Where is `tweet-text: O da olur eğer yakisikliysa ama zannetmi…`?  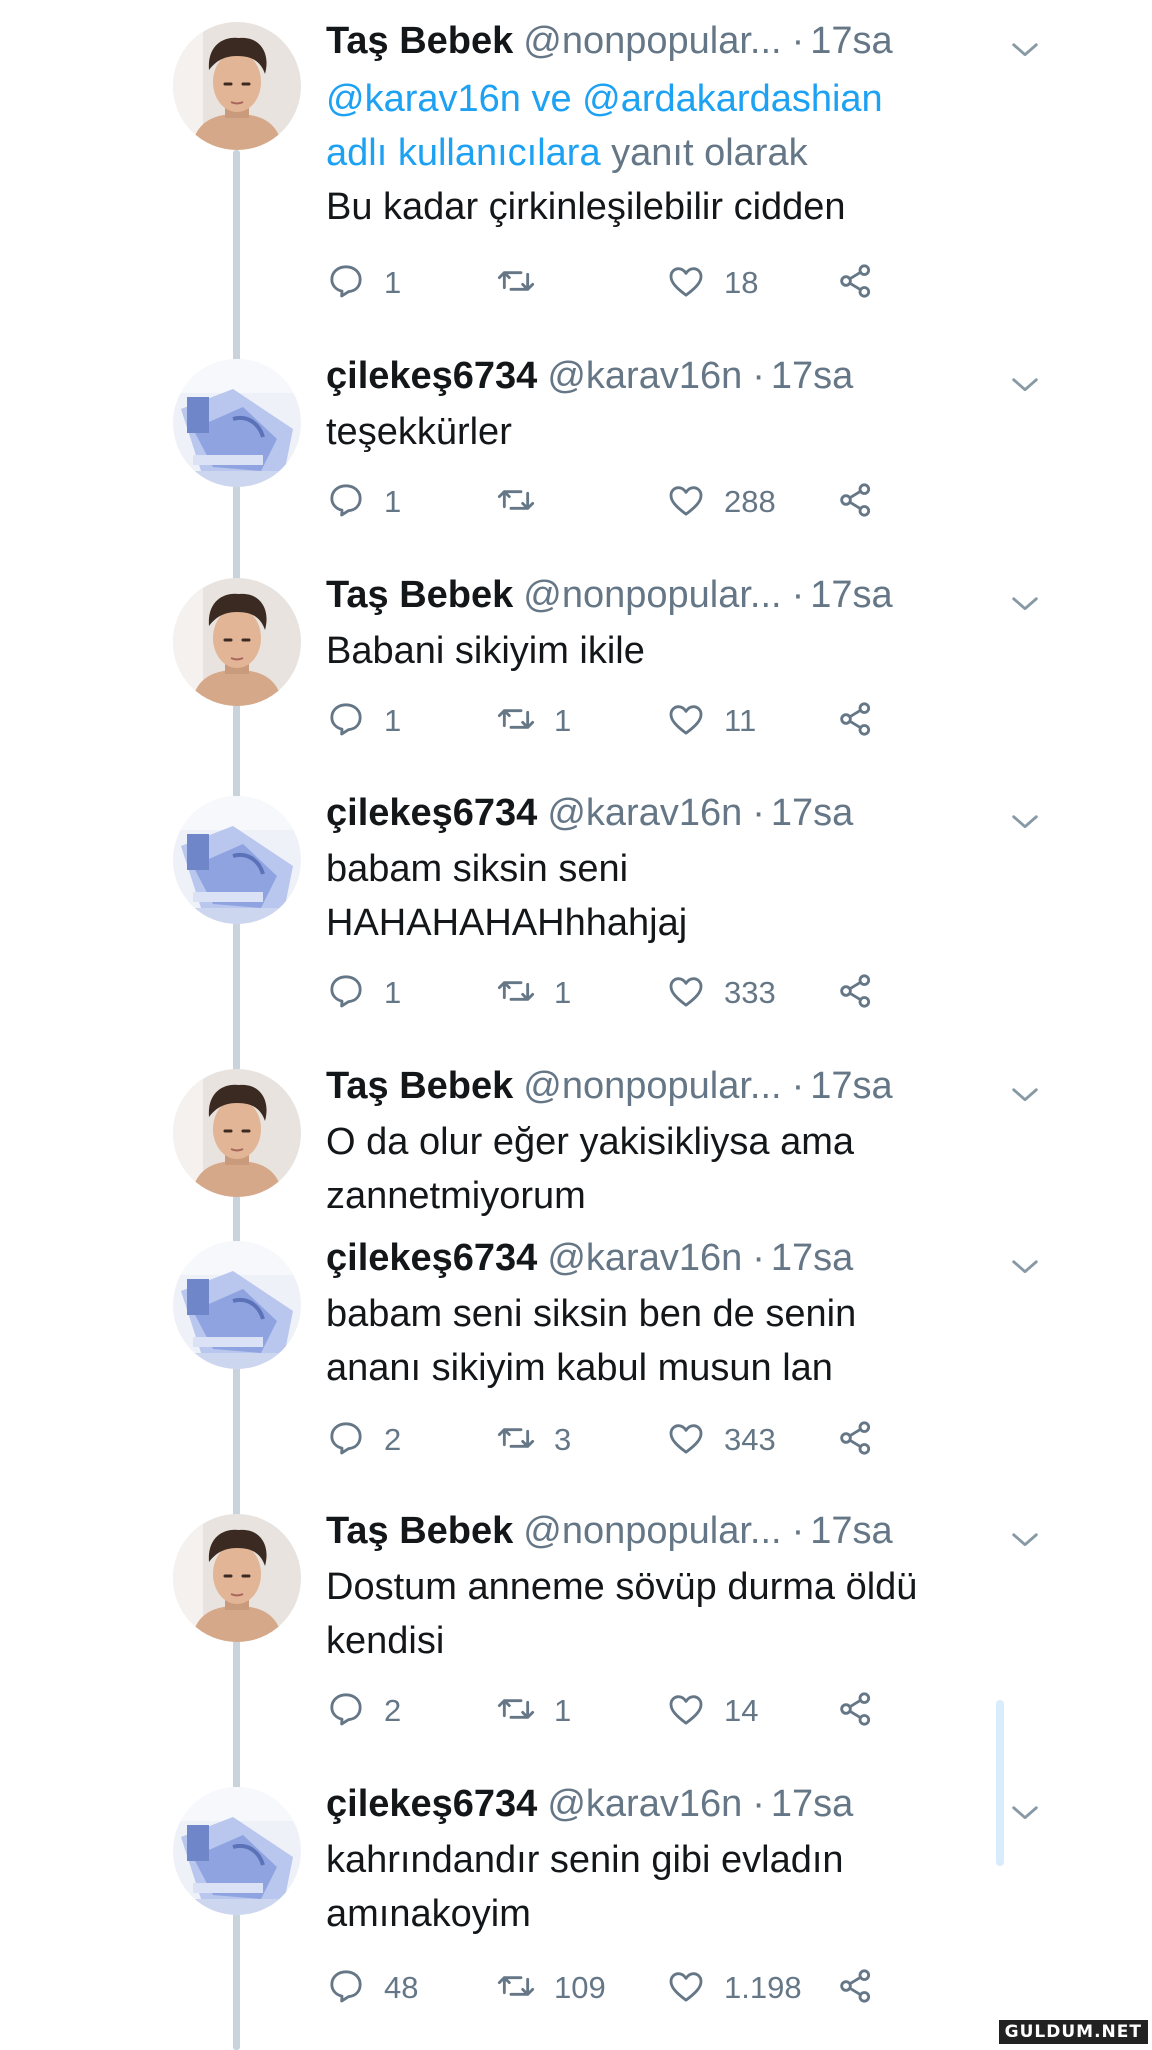 tweet-text: O da olur eğer yakisikliysa ama zannetmi… is located at coordinates (590, 1169).